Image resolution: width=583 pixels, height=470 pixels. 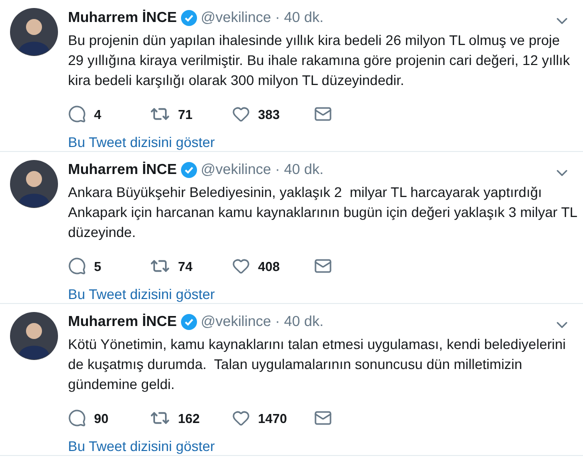 I want to click on retweet-count: 71, so click(x=185, y=114).